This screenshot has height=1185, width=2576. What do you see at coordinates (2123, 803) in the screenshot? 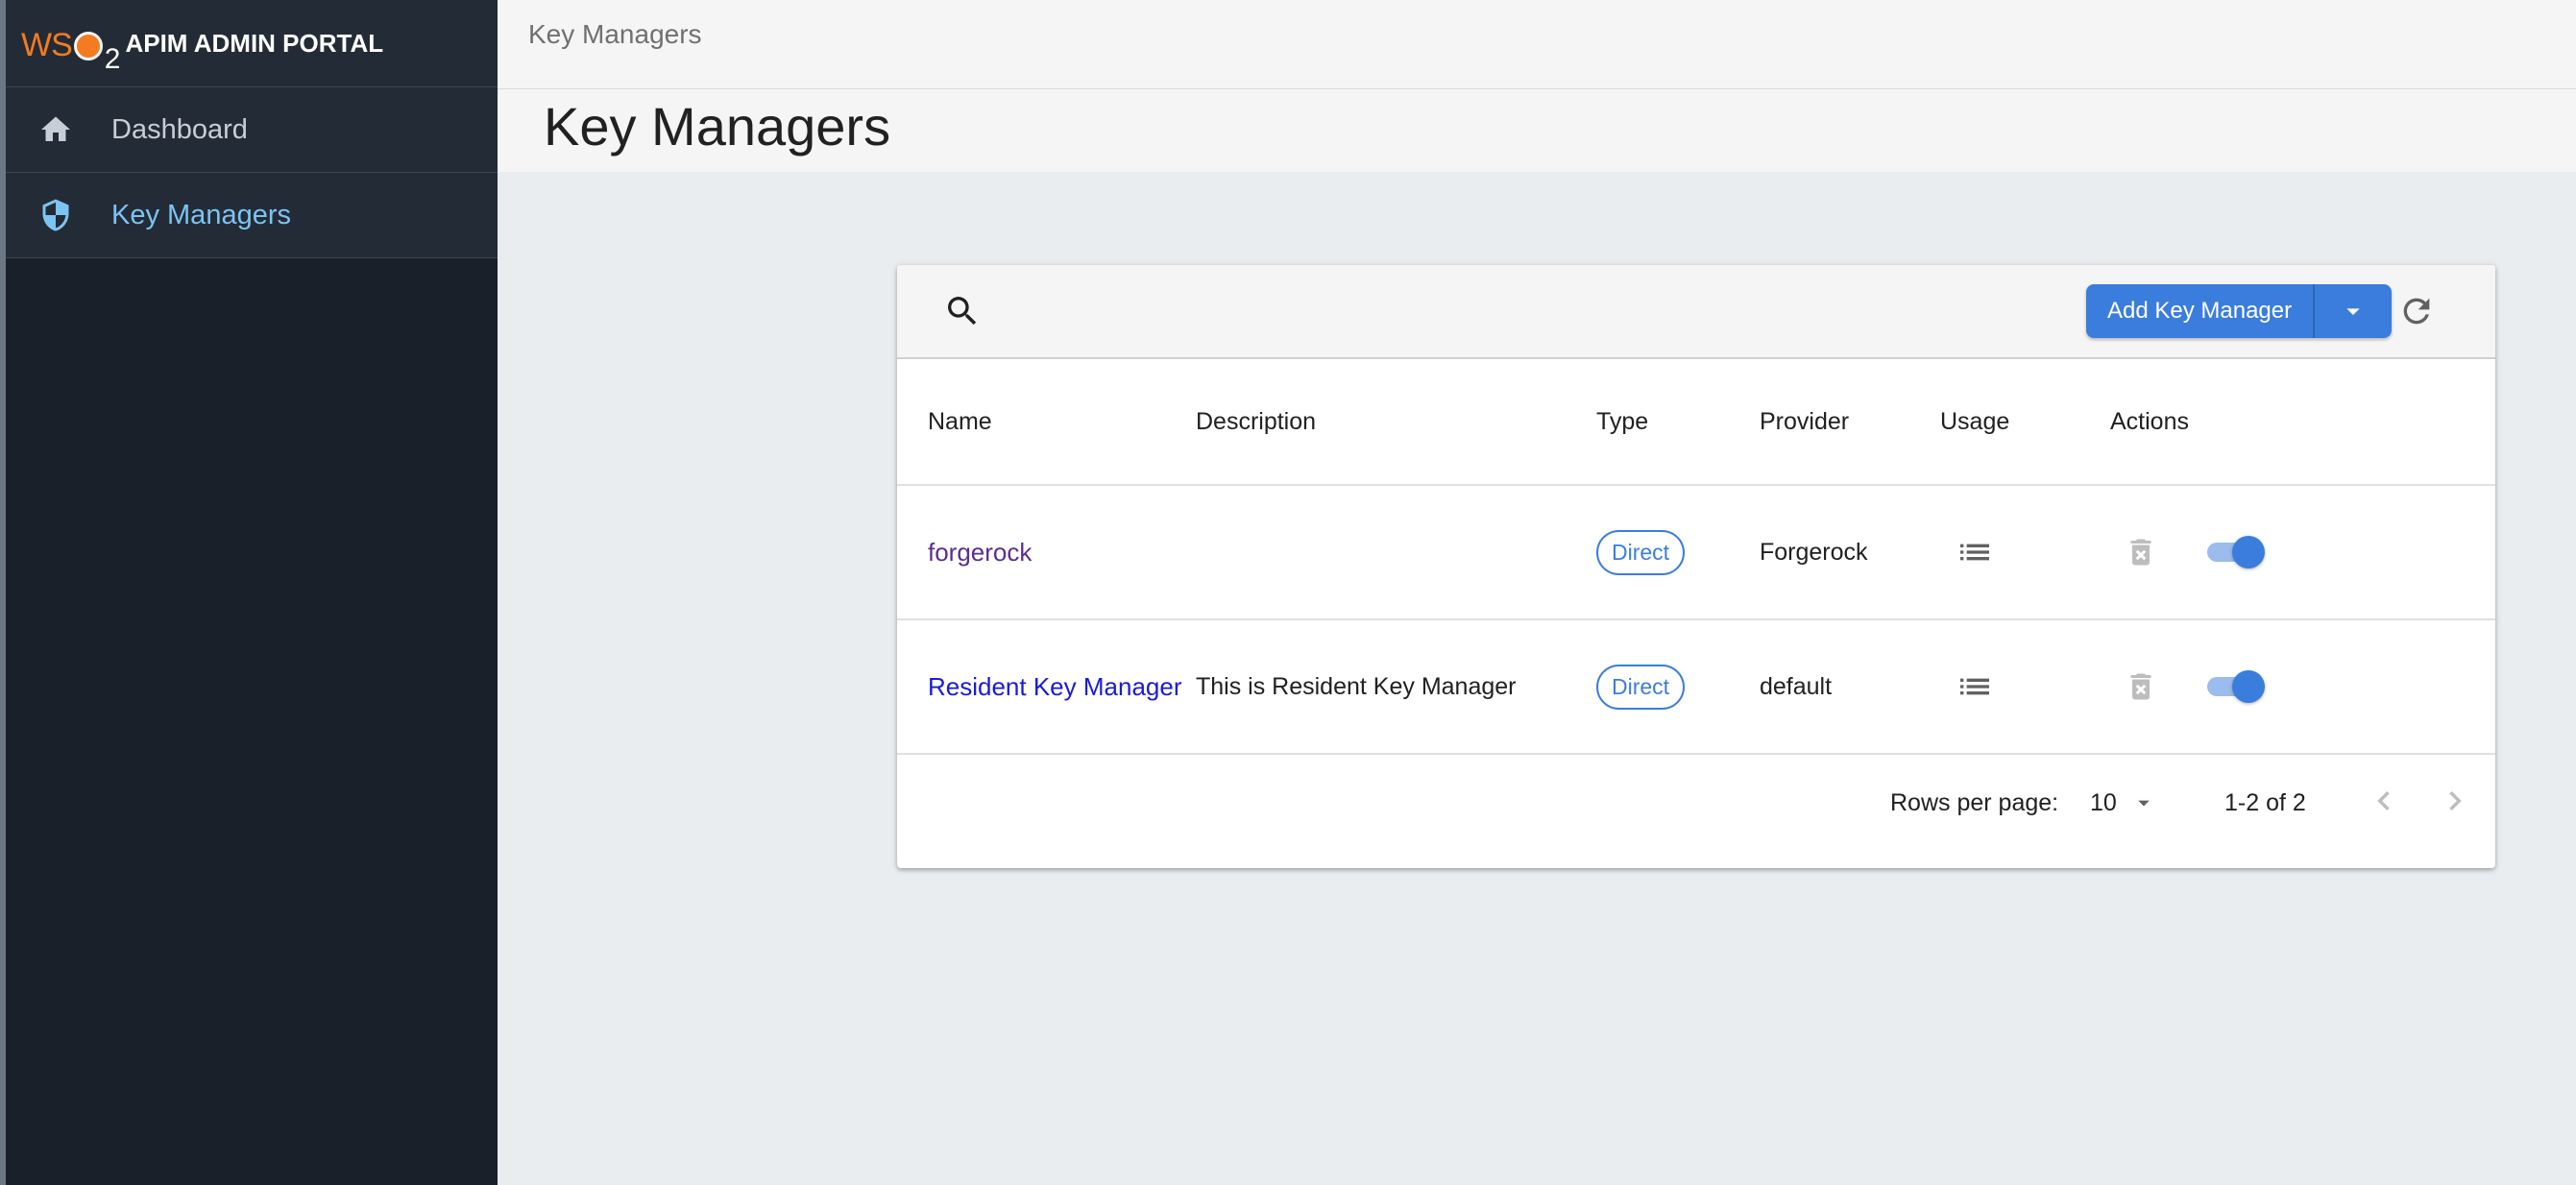
I see `rows-per-page-select: 10` at bounding box center [2123, 803].